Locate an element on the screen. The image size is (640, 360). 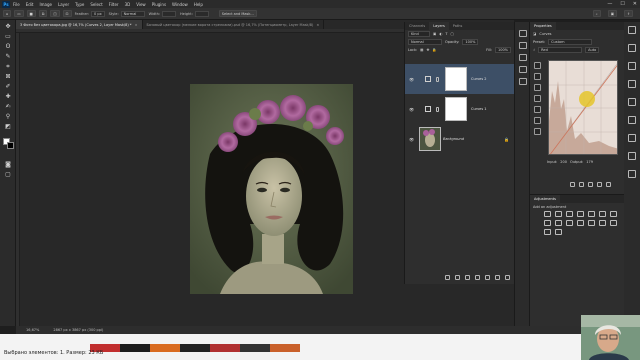
new-adjustment-icon is located at coordinates (477, 277).